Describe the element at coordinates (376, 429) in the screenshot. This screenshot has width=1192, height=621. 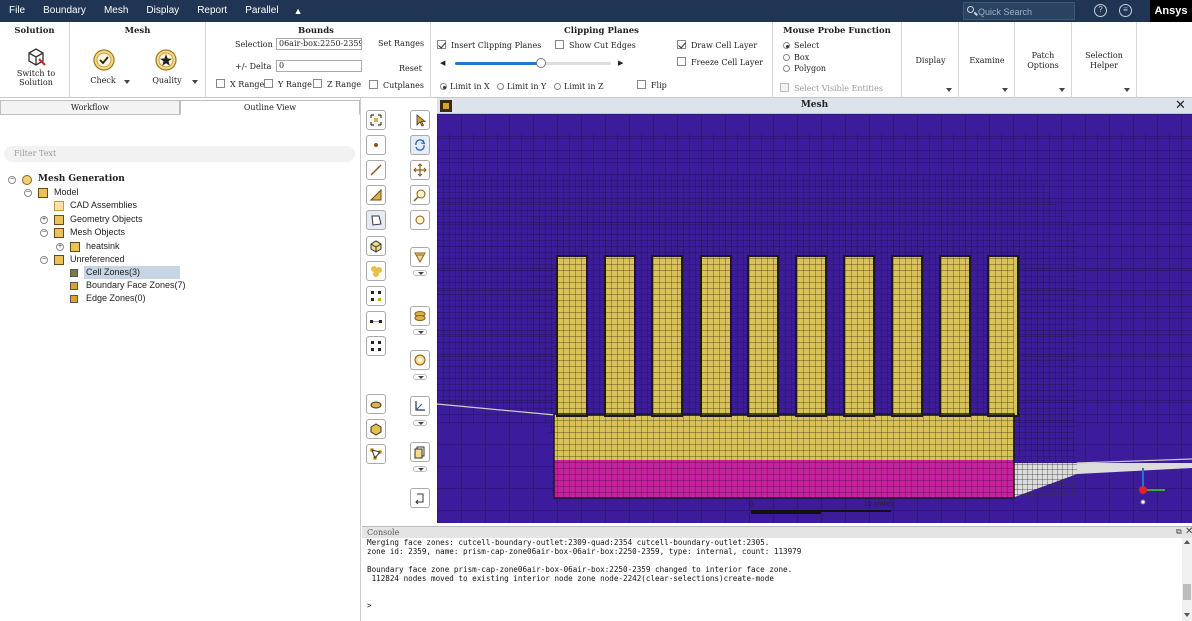
I see `display-object-button` at that location.